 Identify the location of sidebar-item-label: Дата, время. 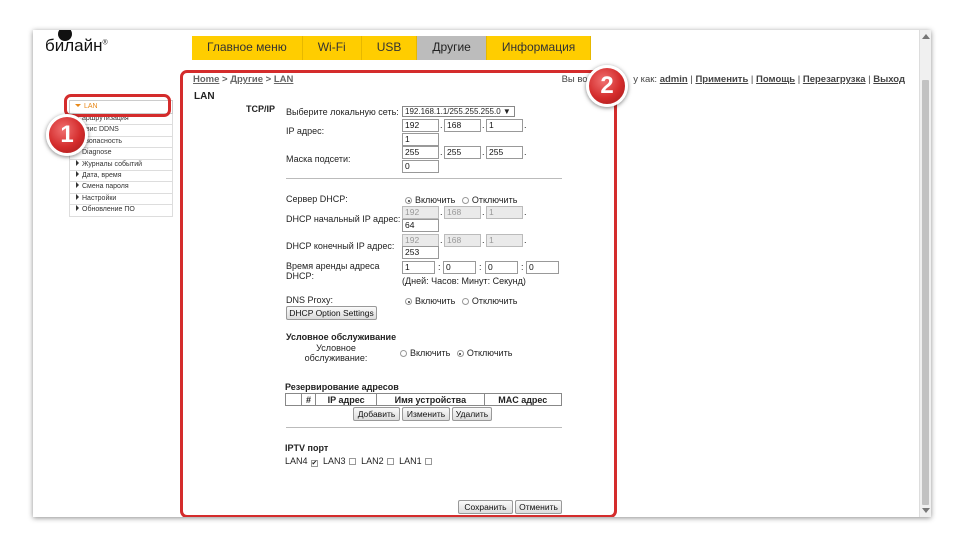
(102, 175).